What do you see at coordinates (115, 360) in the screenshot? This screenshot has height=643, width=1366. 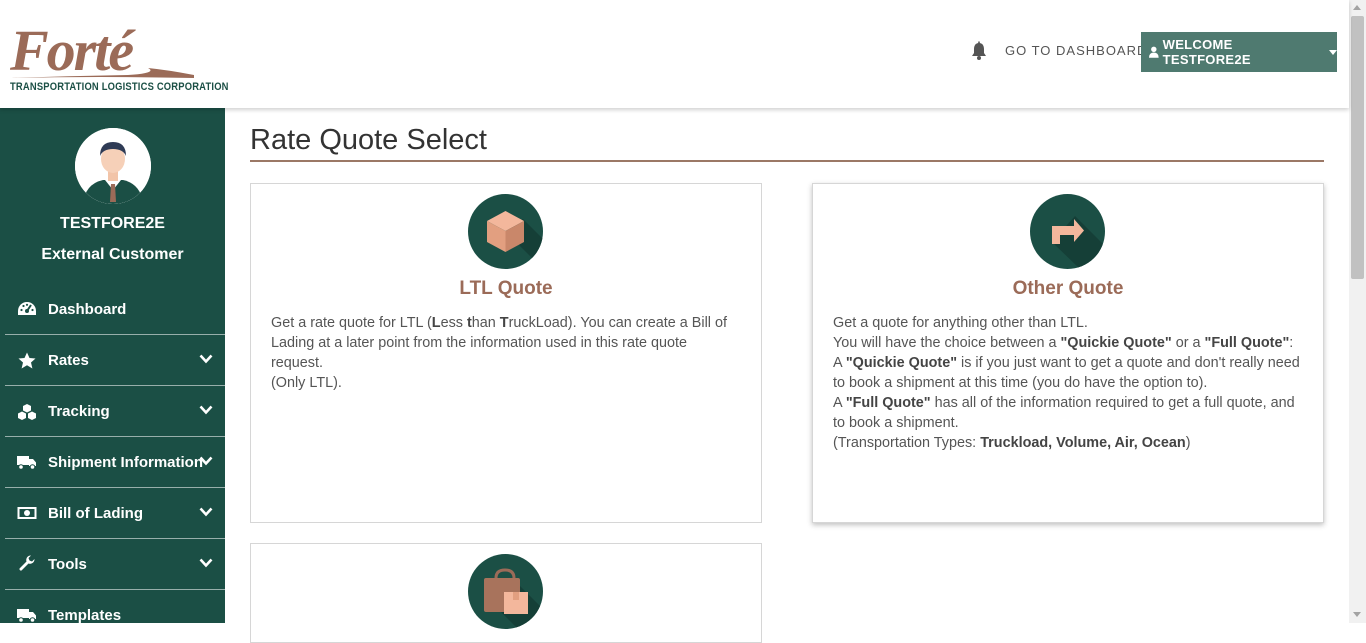 I see `sidebar-item-rates: Rates` at bounding box center [115, 360].